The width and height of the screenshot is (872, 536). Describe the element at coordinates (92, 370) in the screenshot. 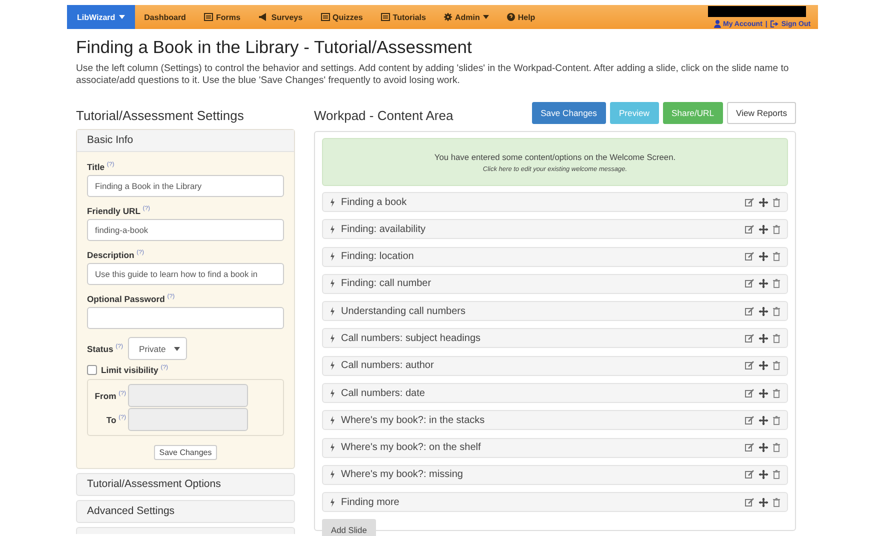

I see `checkbox` at that location.